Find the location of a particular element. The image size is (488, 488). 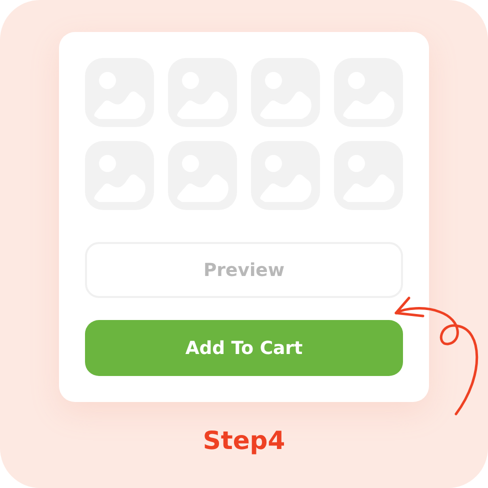

add-to-cart-button: Add To Cart is located at coordinates (244, 348).